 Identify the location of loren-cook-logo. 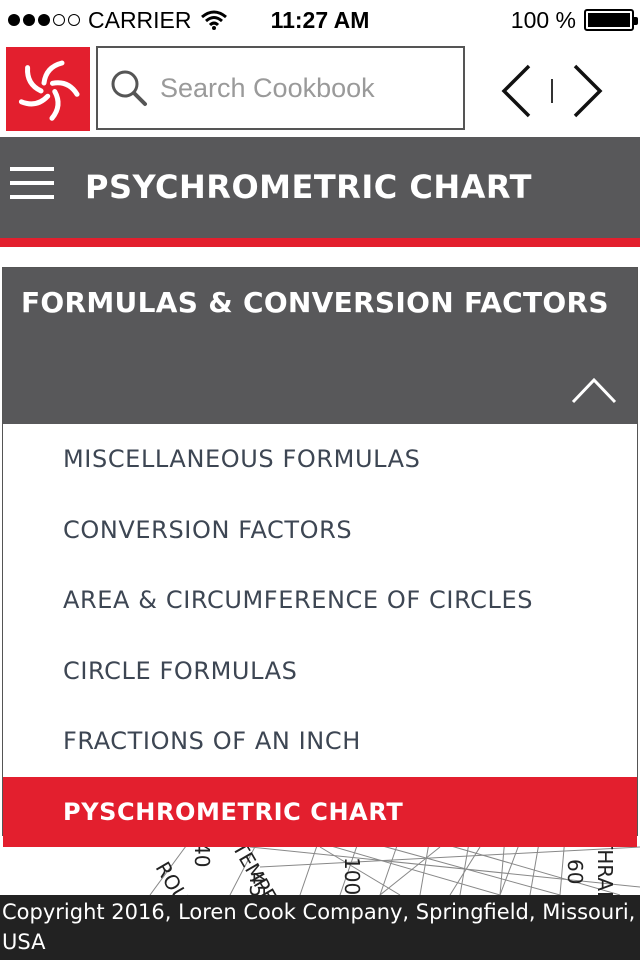
(48, 89).